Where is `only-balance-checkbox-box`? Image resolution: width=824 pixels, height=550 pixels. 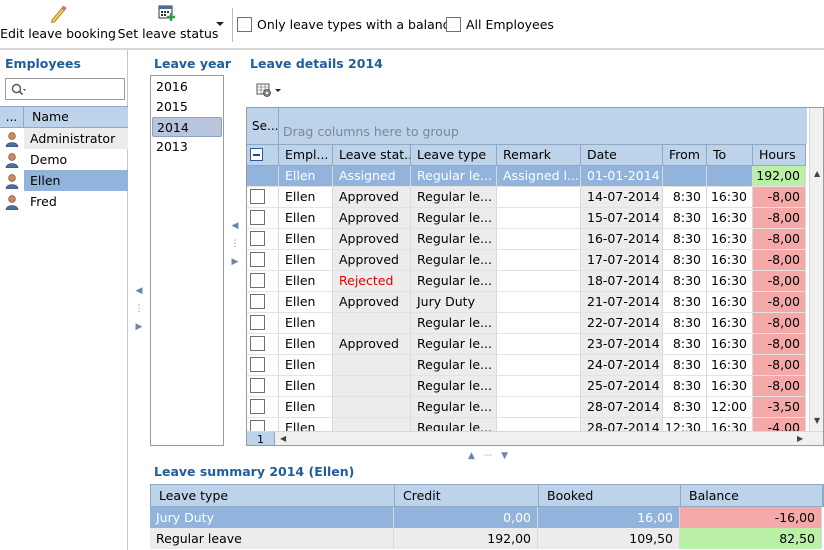 only-balance-checkbox-box is located at coordinates (244, 24).